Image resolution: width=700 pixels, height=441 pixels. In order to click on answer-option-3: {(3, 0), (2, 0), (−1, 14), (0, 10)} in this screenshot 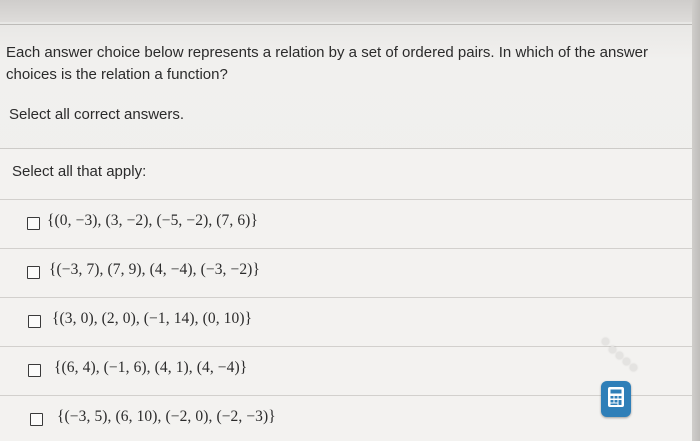, I will do `click(346, 322)`.